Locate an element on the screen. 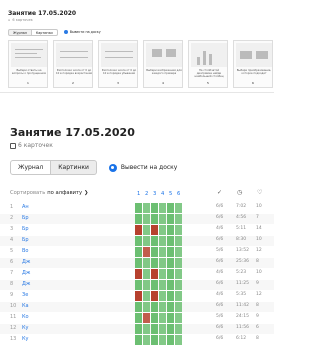 This screenshot has width=320, height=352. table-row: 8 Дж 6/6 11:25 9 is located at coordinates (137, 285).